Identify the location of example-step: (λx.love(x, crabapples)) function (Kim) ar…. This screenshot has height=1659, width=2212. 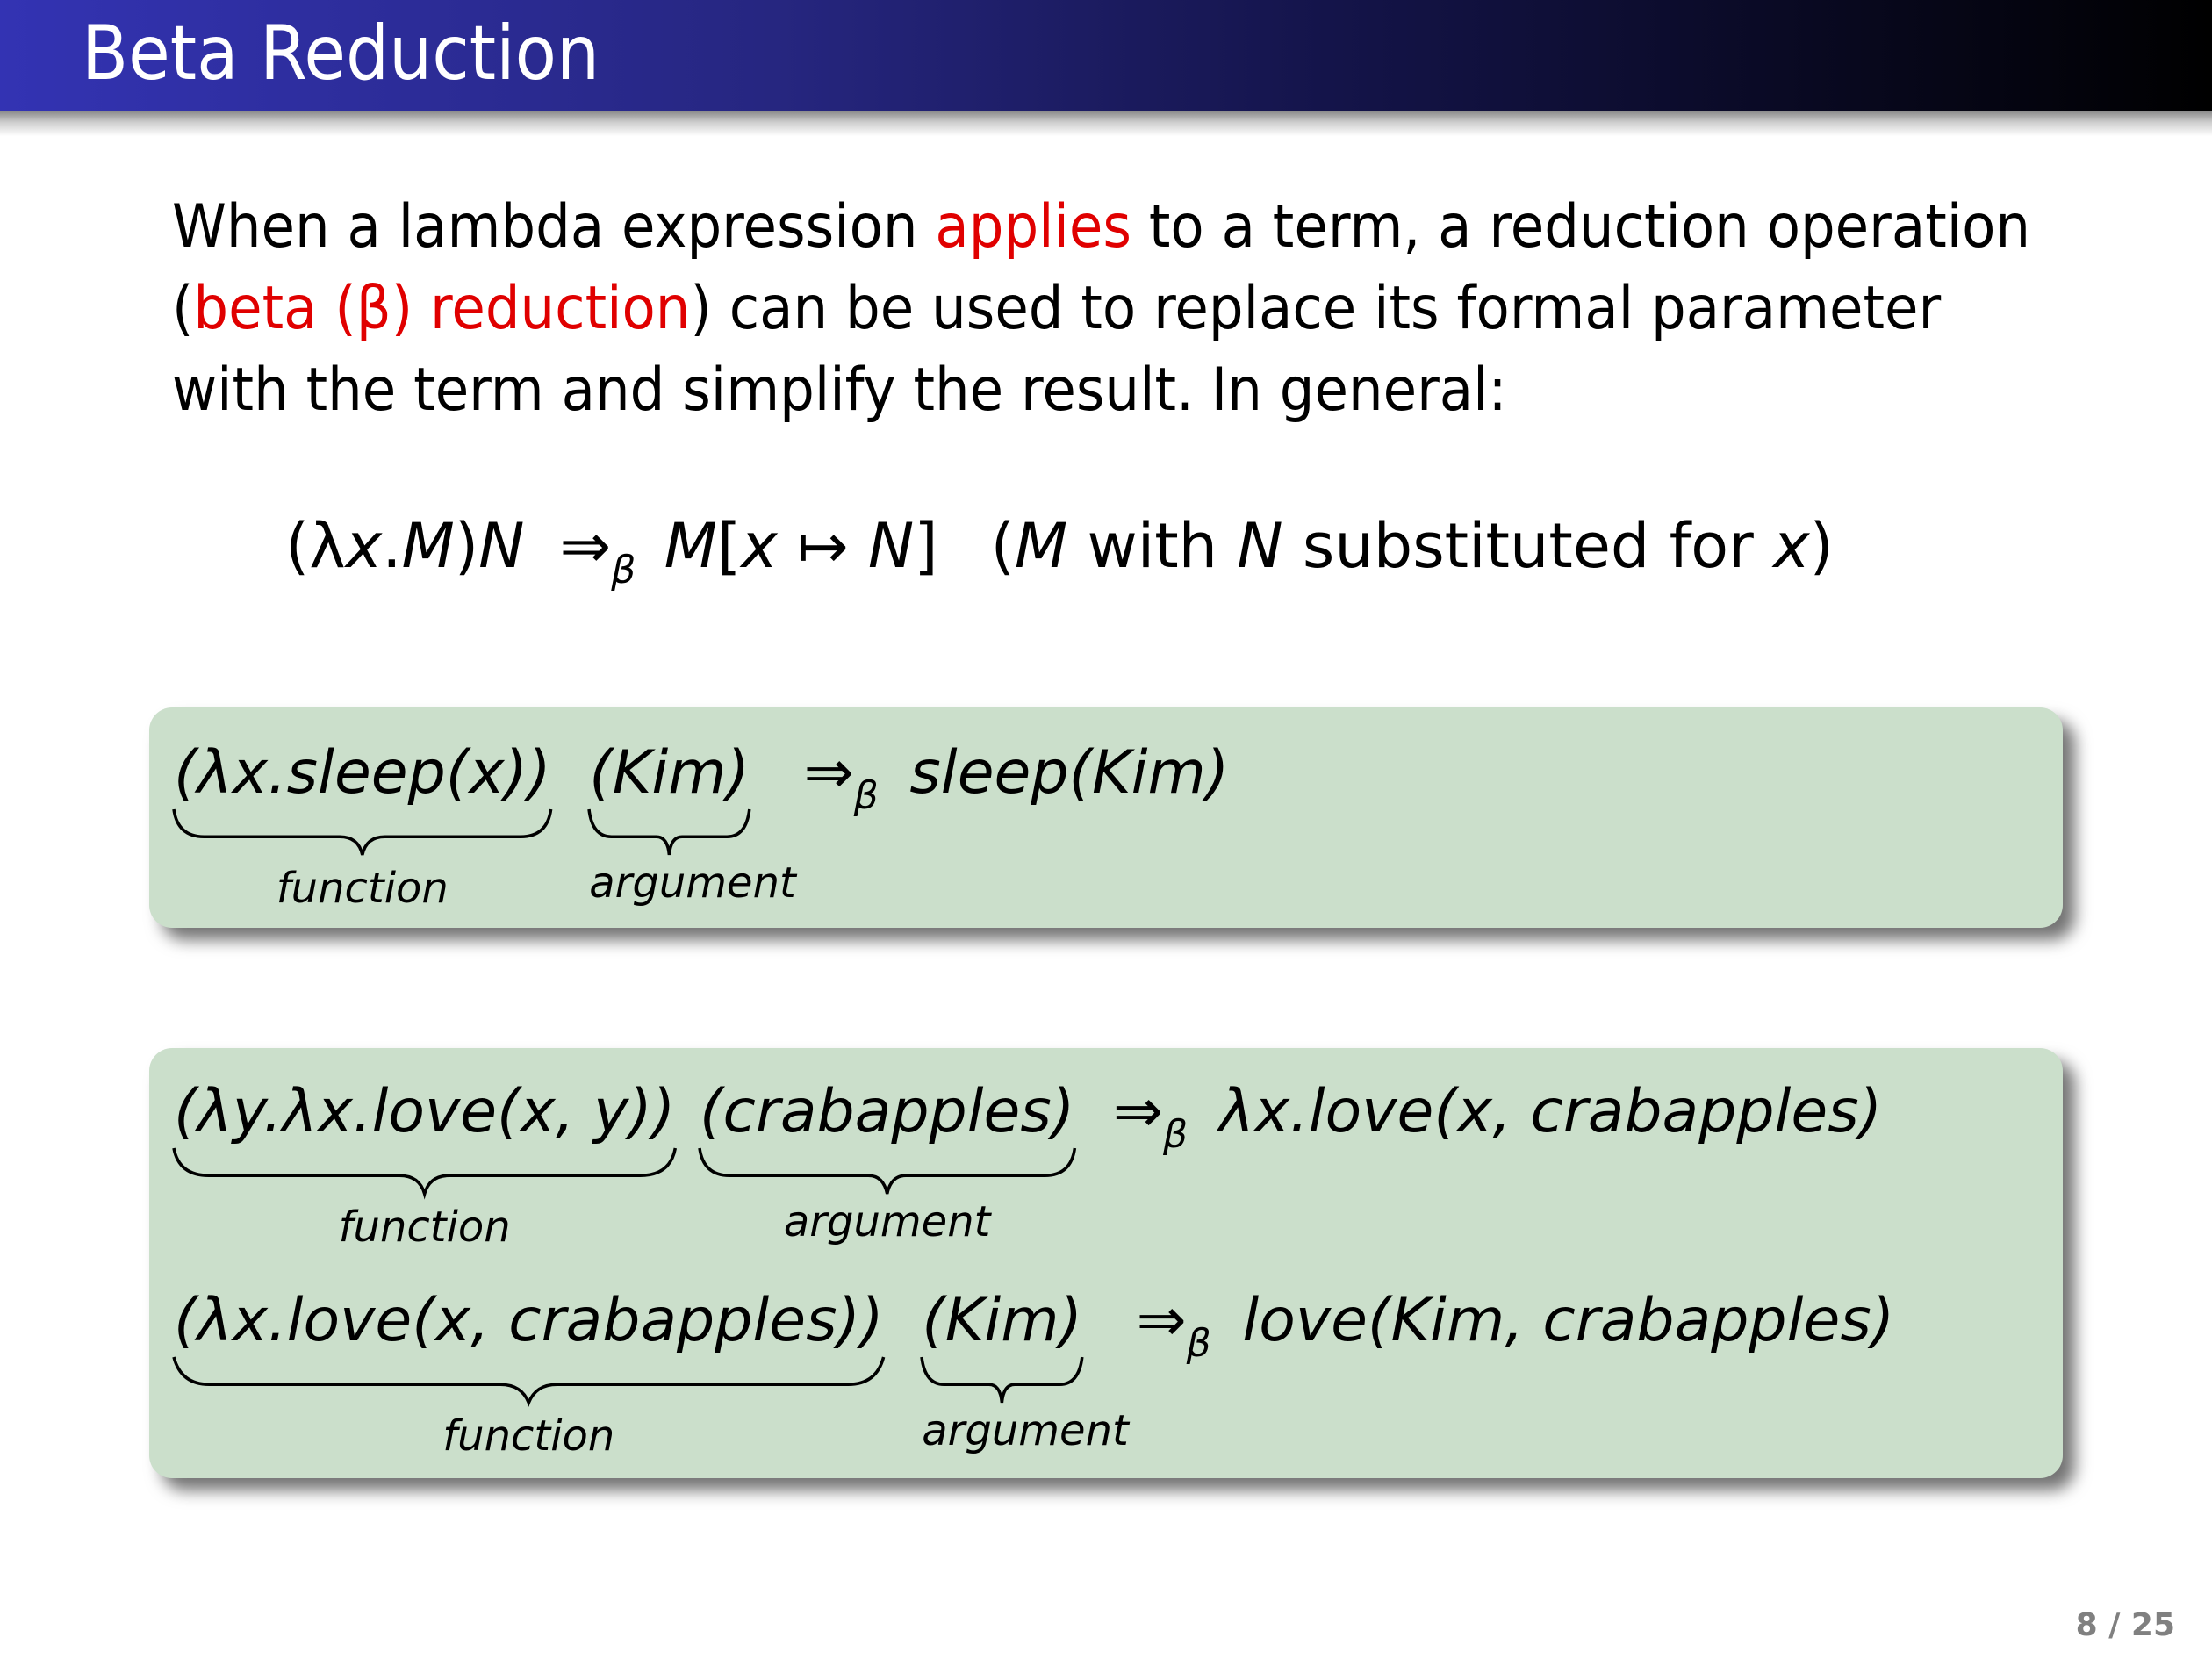
(1035, 1371).